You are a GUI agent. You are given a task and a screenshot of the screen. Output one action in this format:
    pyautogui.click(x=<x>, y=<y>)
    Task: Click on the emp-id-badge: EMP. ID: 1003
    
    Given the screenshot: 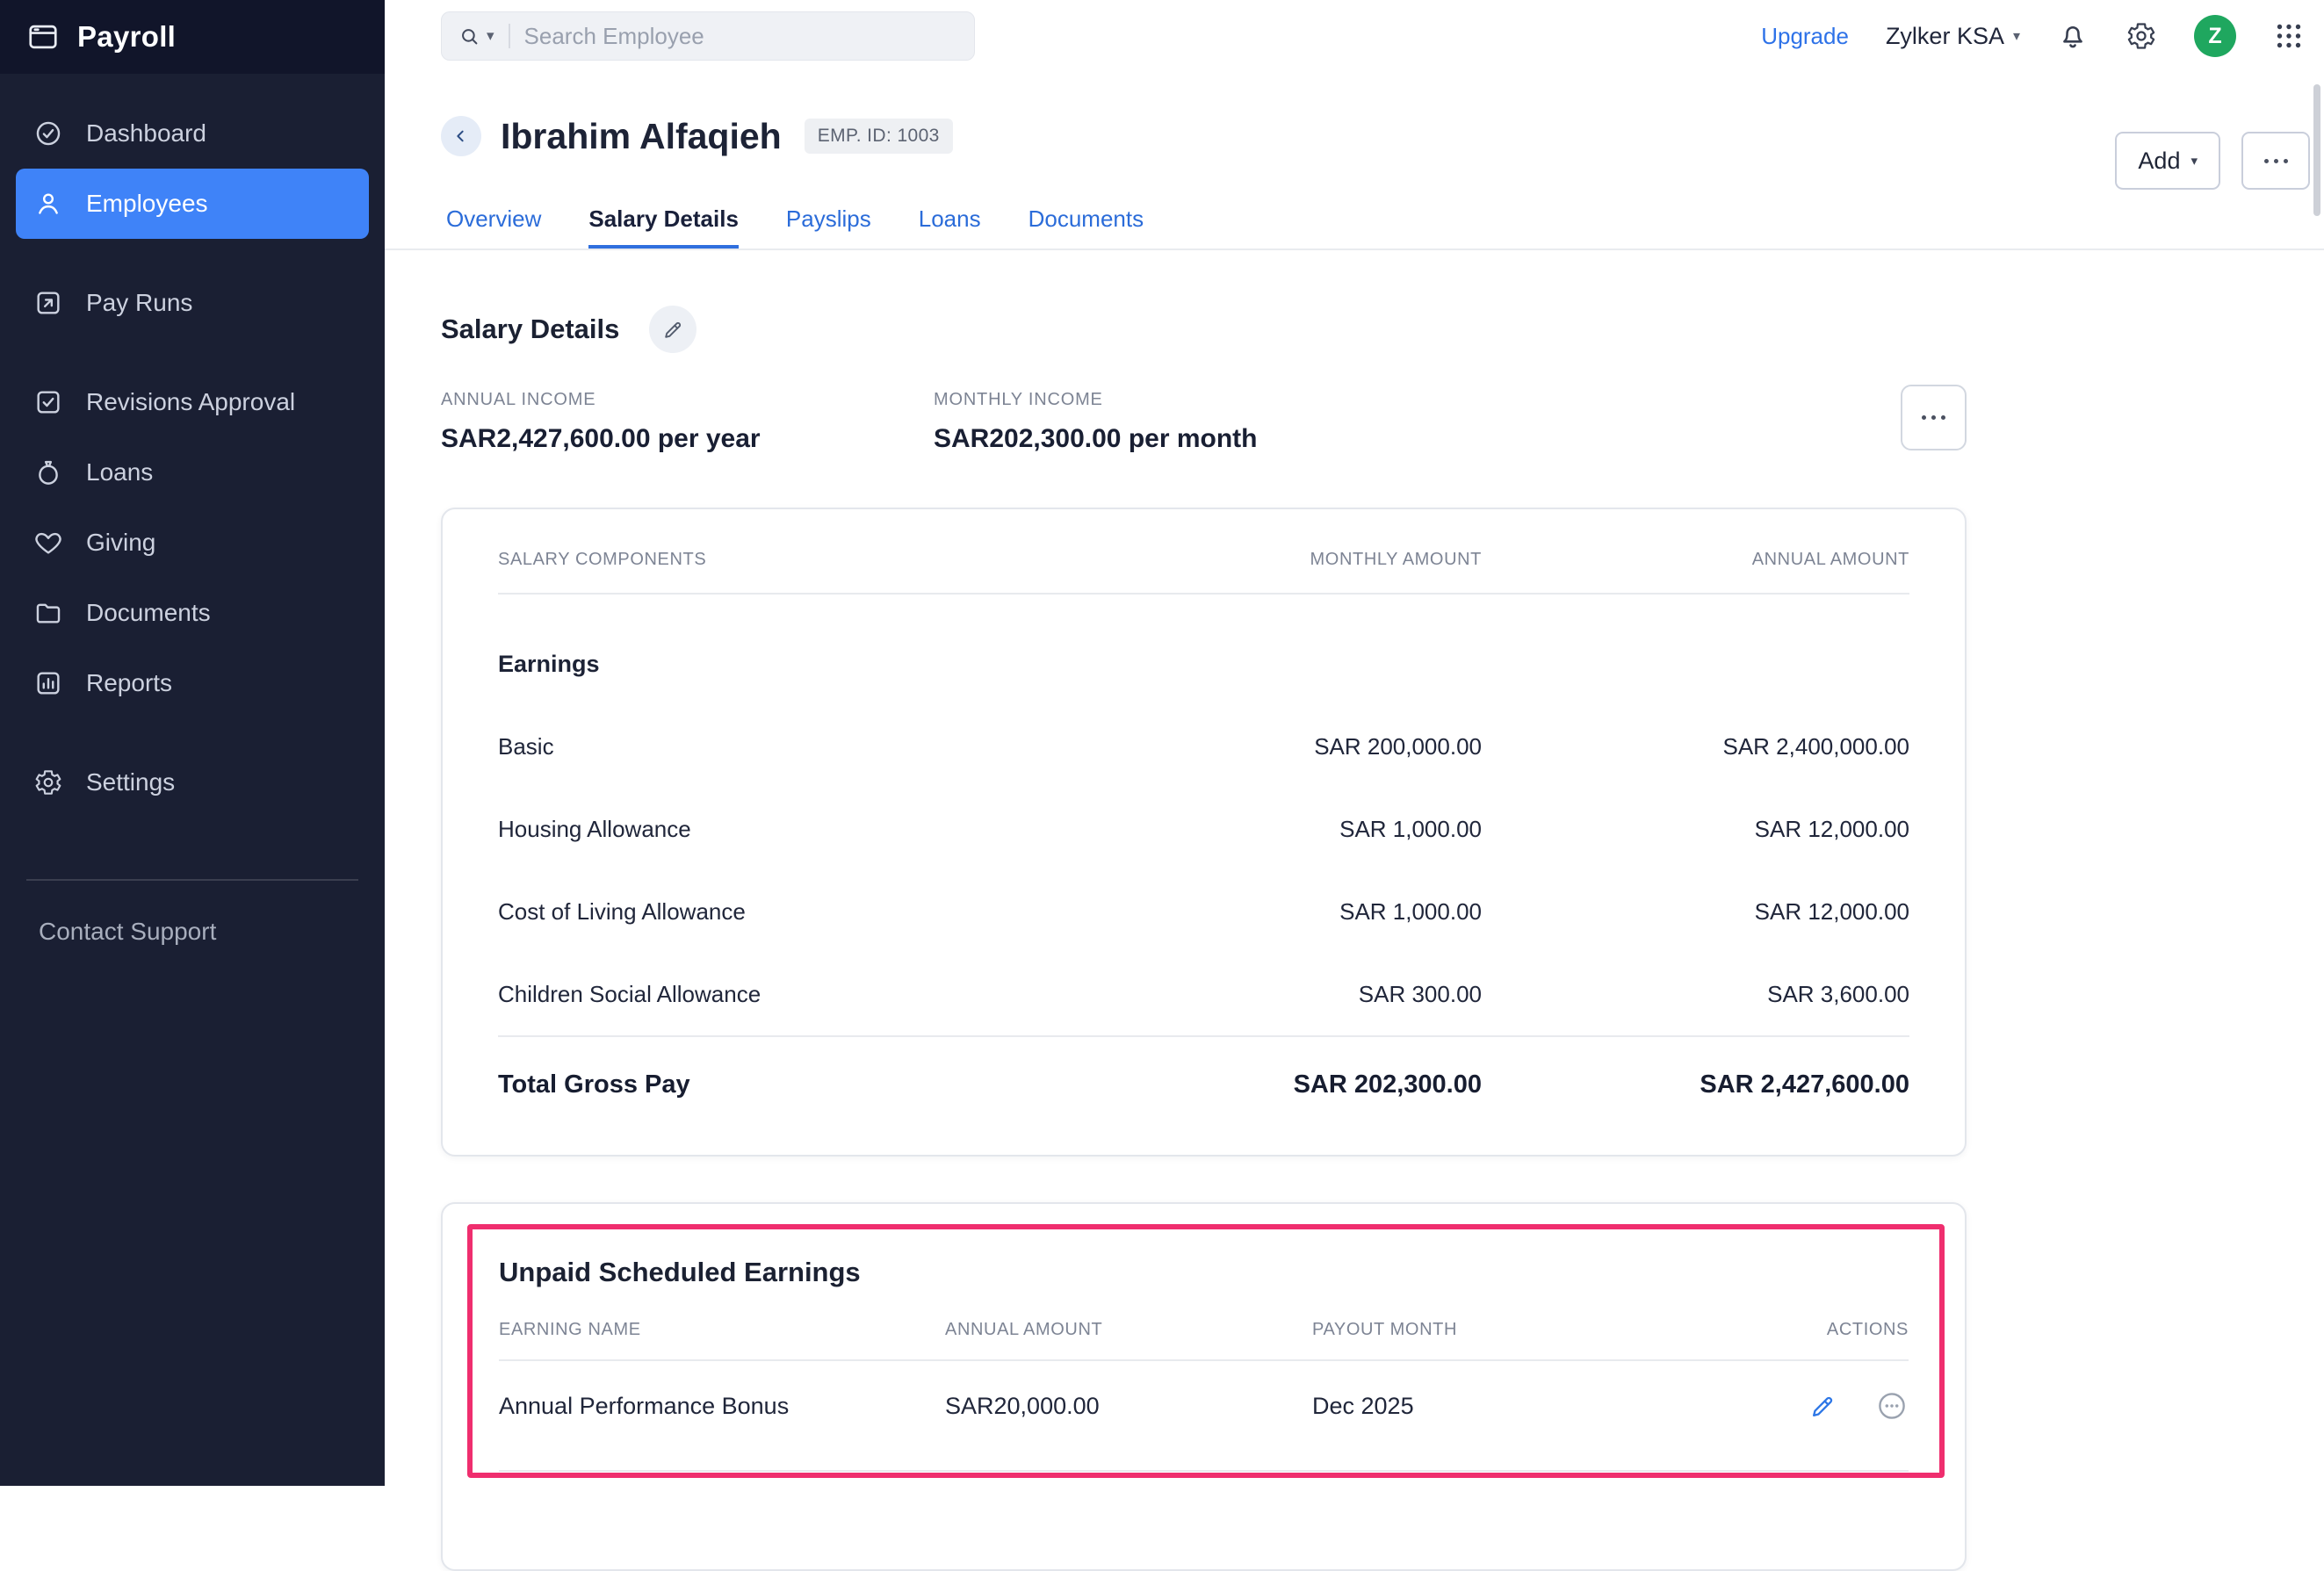 What is the action you would take?
    pyautogui.click(x=878, y=136)
    